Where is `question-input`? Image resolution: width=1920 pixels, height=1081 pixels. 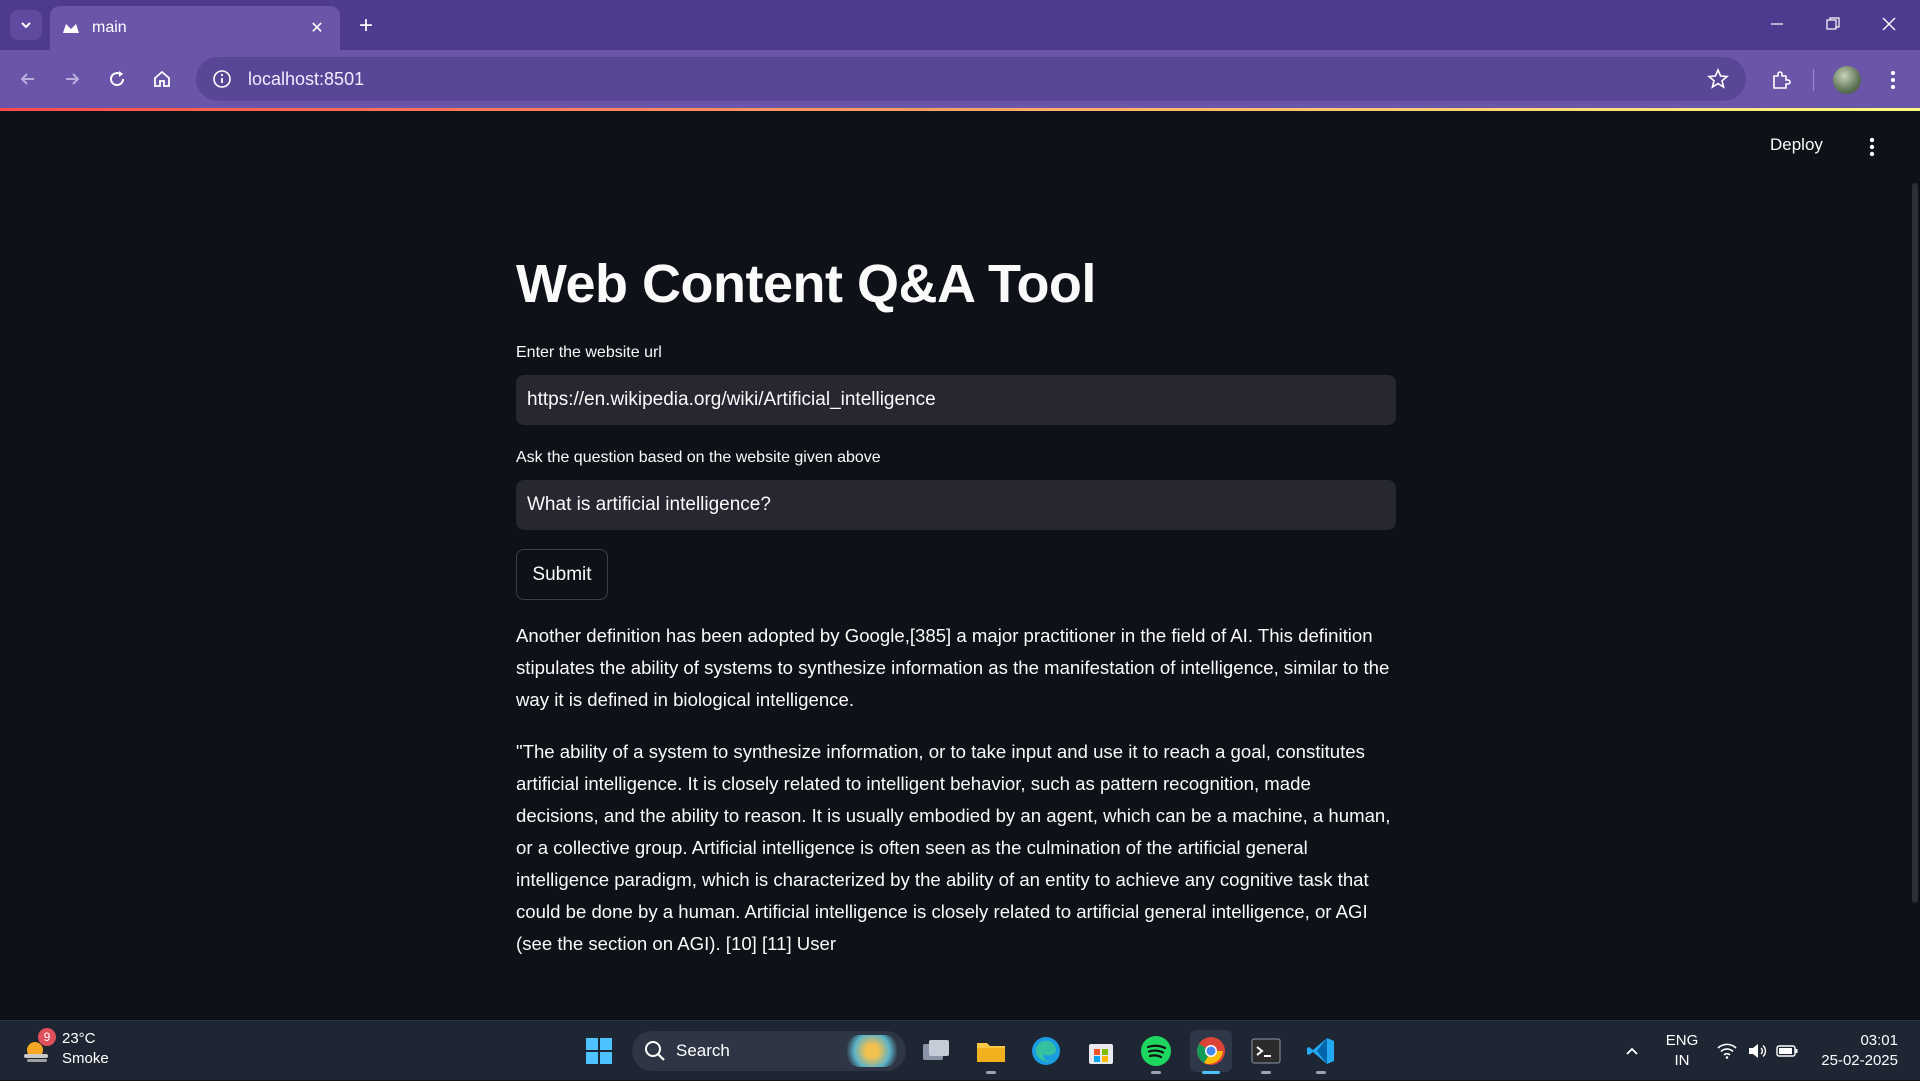 question-input is located at coordinates (956, 505).